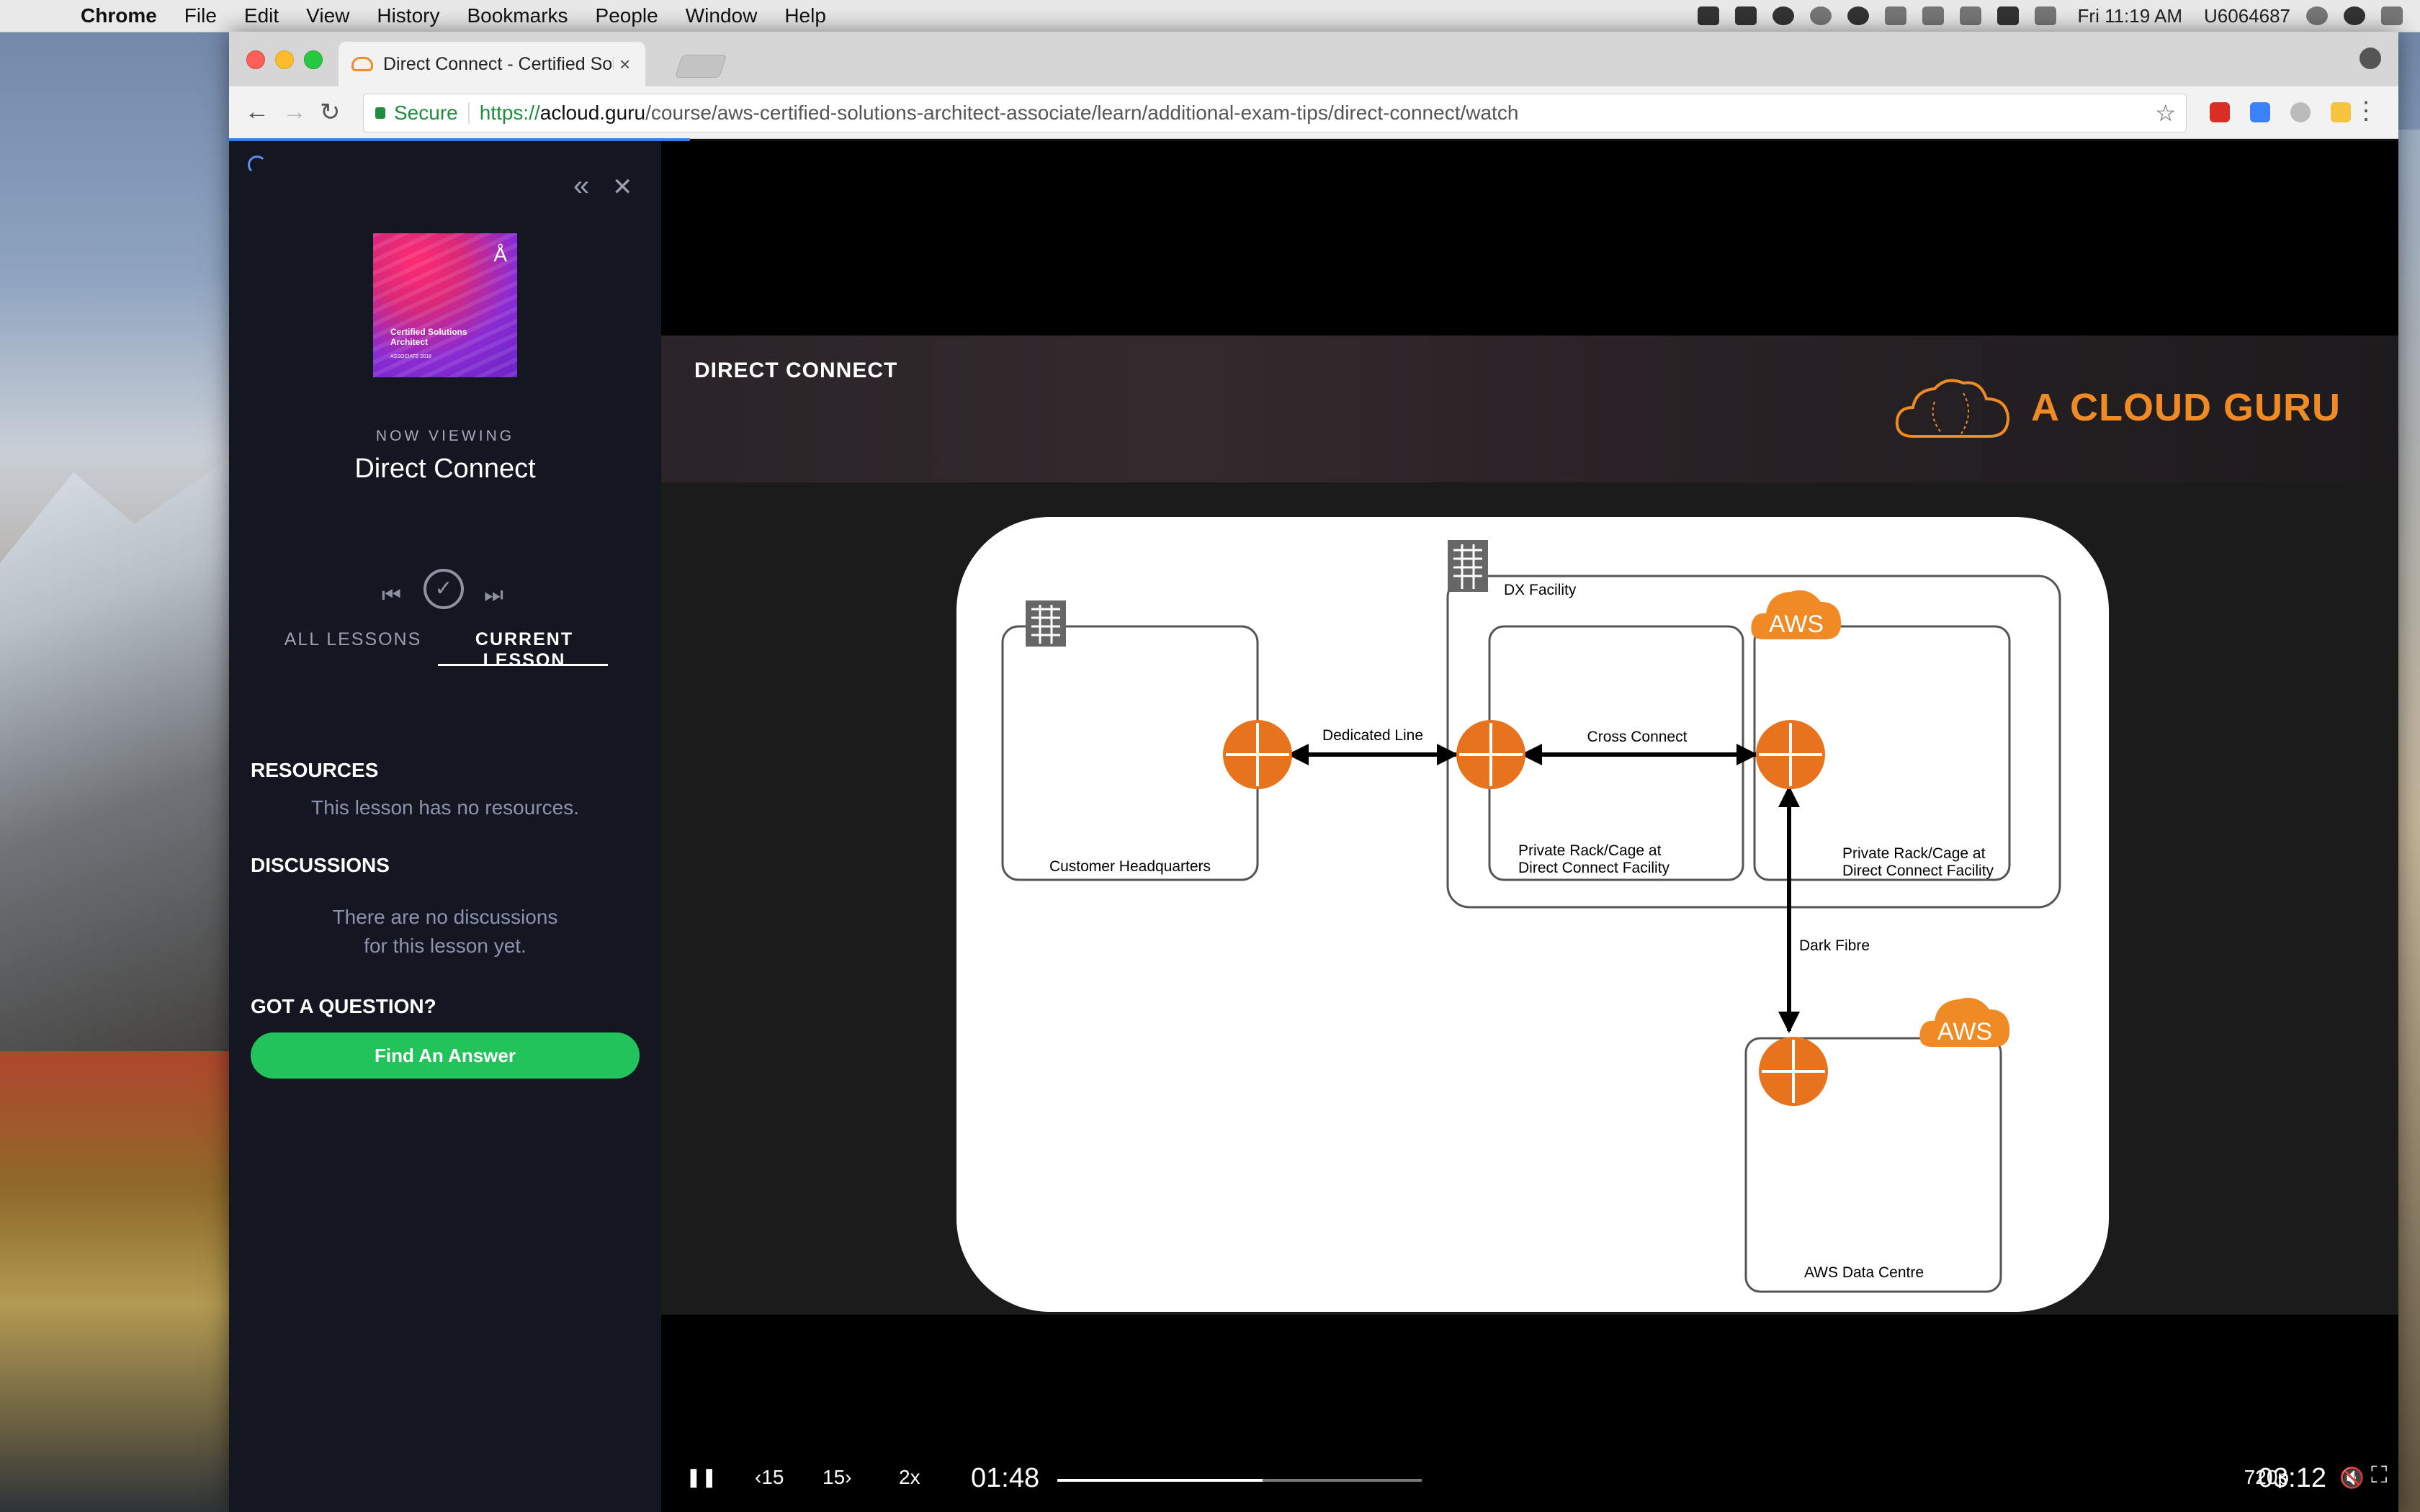 The width and height of the screenshot is (2420, 1512). Describe the element at coordinates (426, 113) in the screenshot. I see `secure-label: Secure` at that location.